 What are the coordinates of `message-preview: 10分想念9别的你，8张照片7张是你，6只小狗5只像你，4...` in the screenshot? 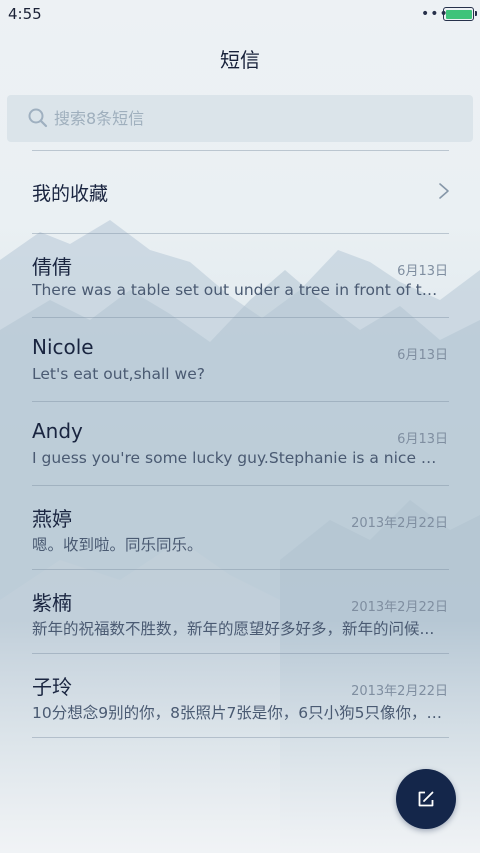 It's located at (238, 713).